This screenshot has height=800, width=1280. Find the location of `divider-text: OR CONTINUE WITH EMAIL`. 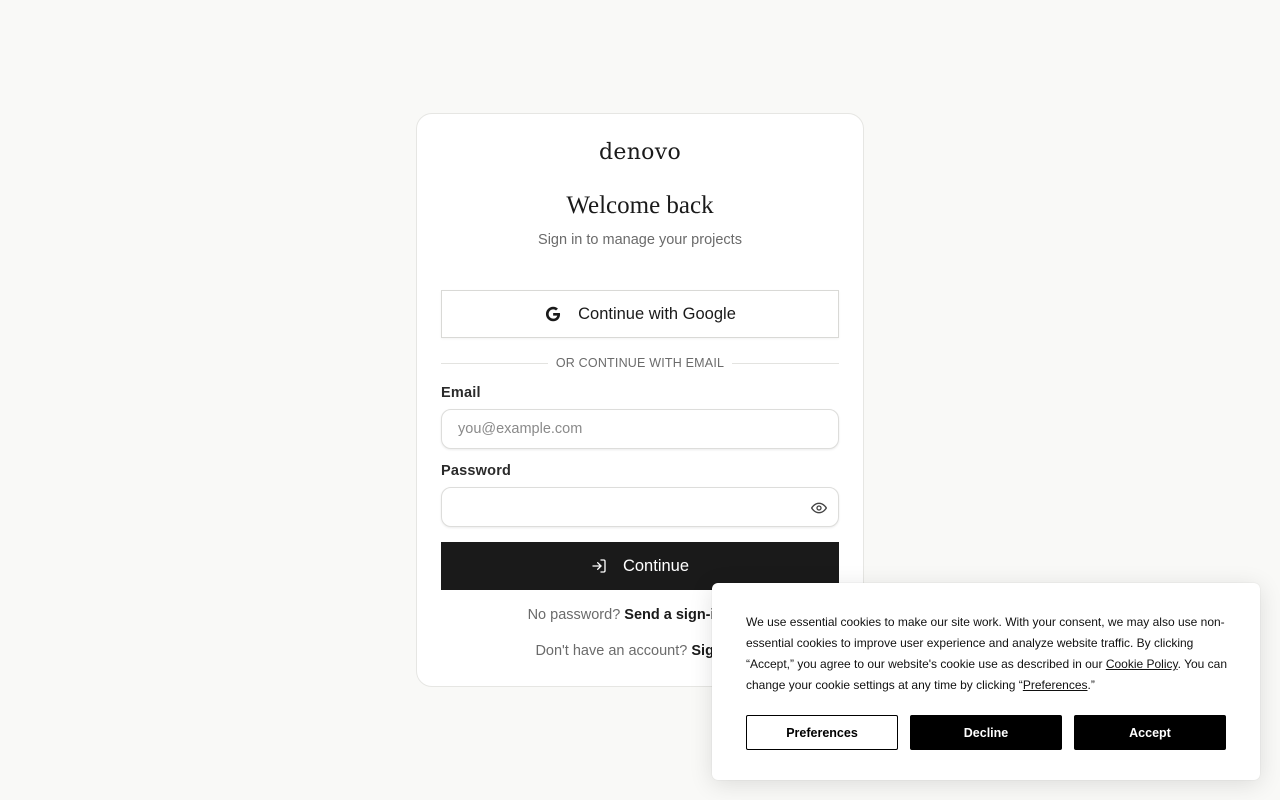

divider-text: OR CONTINUE WITH EMAIL is located at coordinates (640, 363).